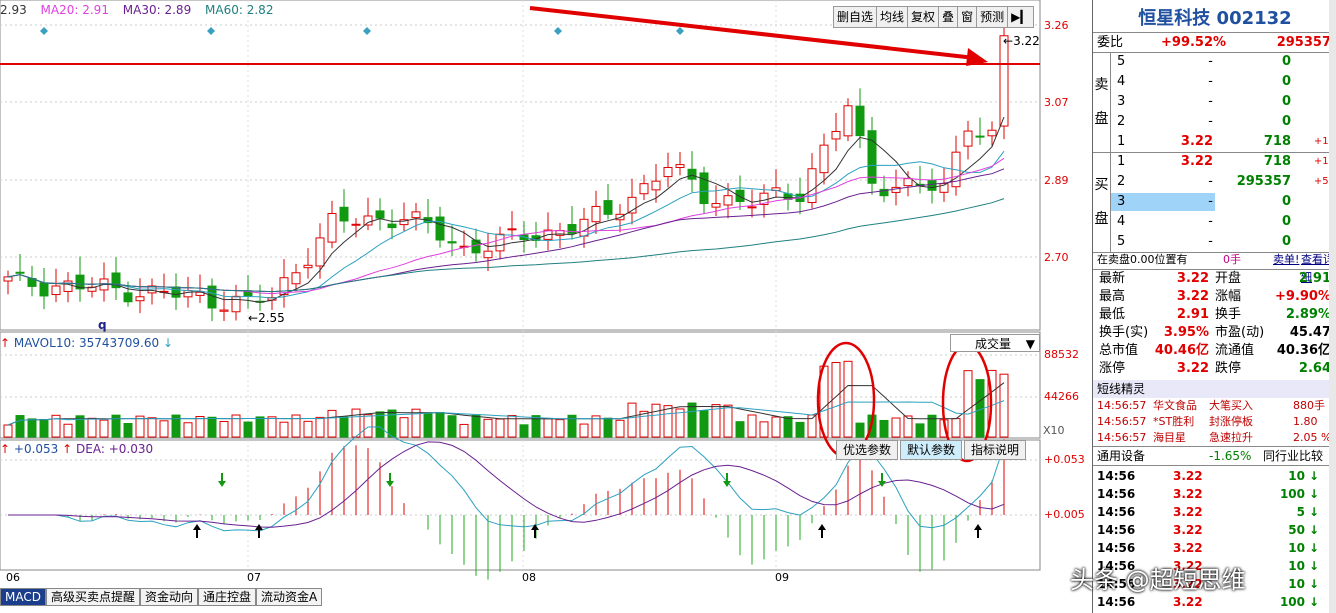  What do you see at coordinates (1232, 259) in the screenshot?
I see `order-info-volume: 0手` at bounding box center [1232, 259].